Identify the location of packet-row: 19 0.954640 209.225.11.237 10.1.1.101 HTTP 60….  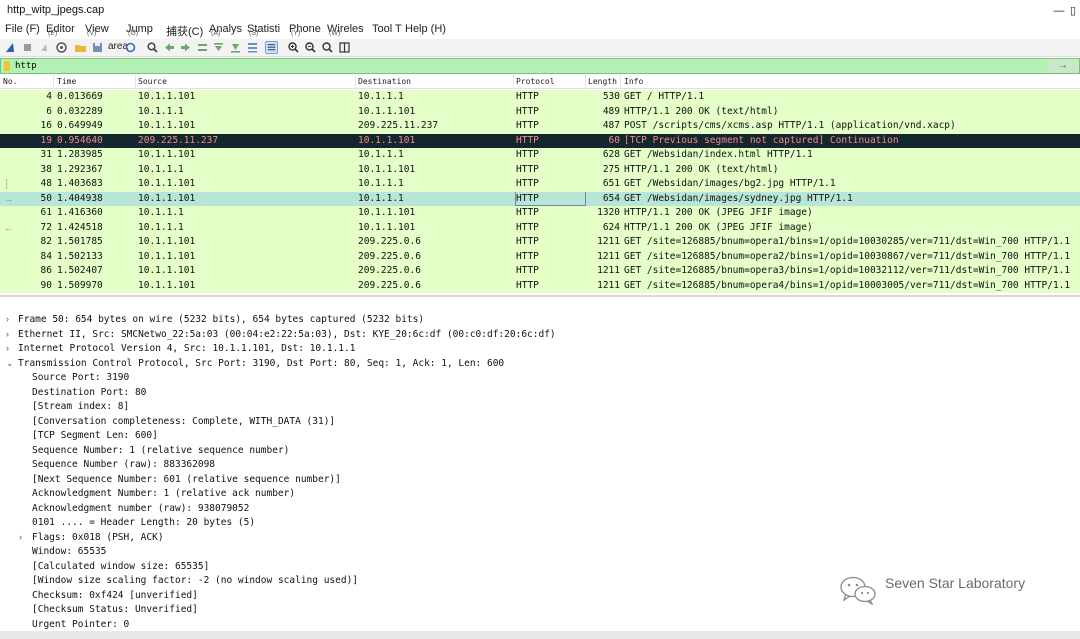
(540, 140).